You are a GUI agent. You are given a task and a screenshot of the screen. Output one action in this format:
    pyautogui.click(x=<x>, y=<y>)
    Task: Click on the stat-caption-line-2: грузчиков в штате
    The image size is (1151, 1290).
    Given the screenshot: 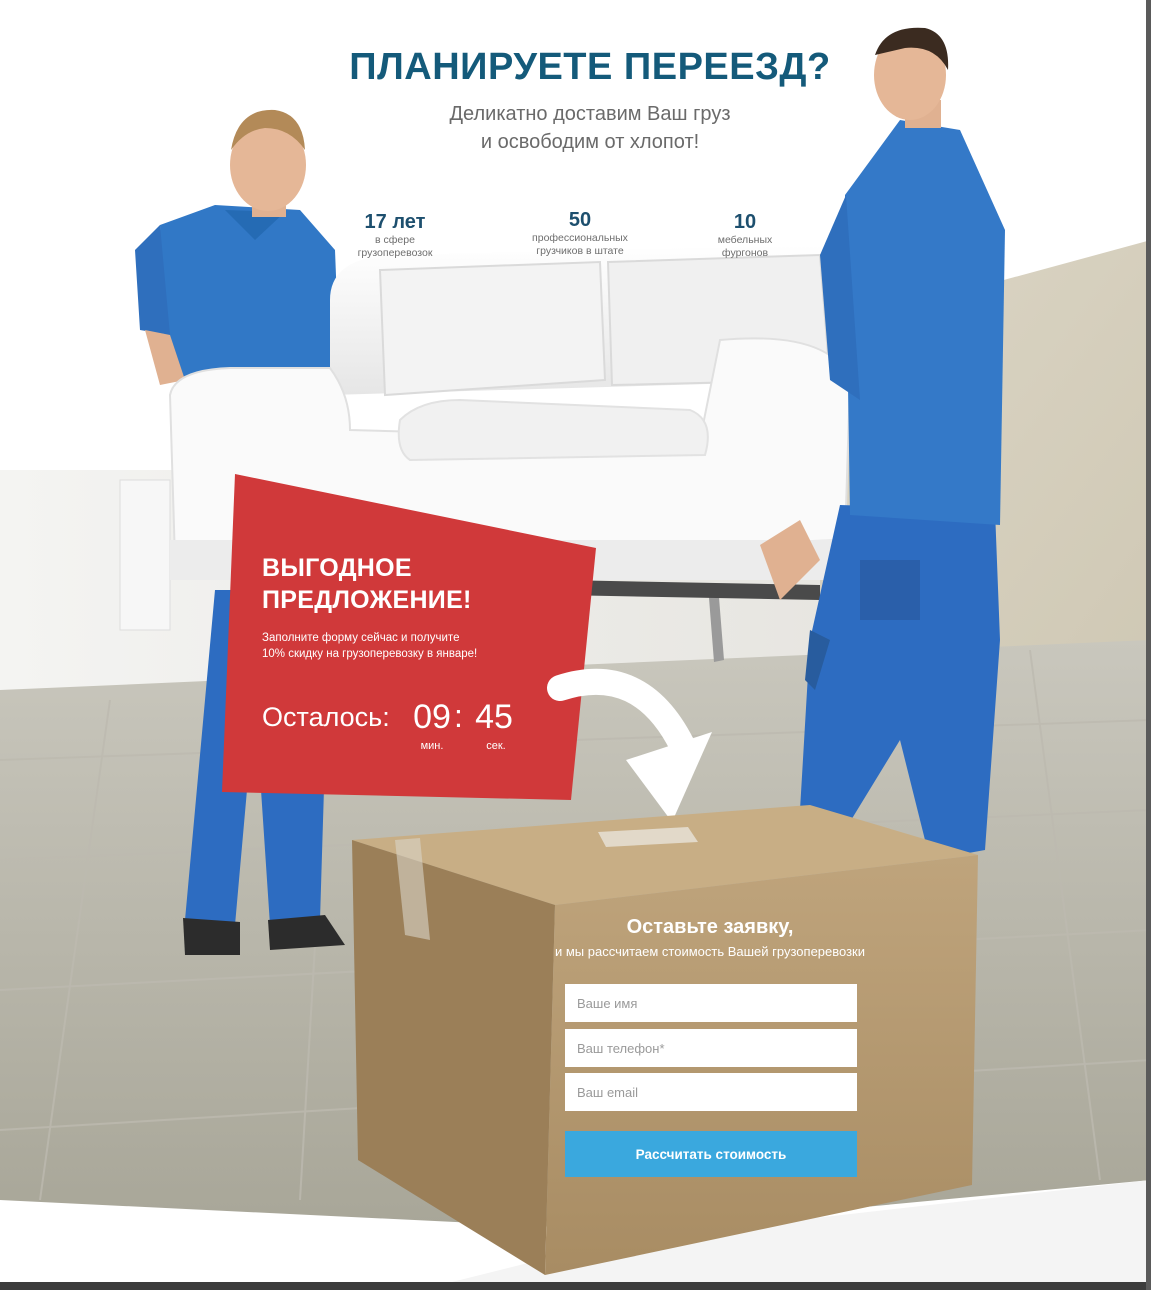 What is the action you would take?
    pyautogui.click(x=580, y=251)
    